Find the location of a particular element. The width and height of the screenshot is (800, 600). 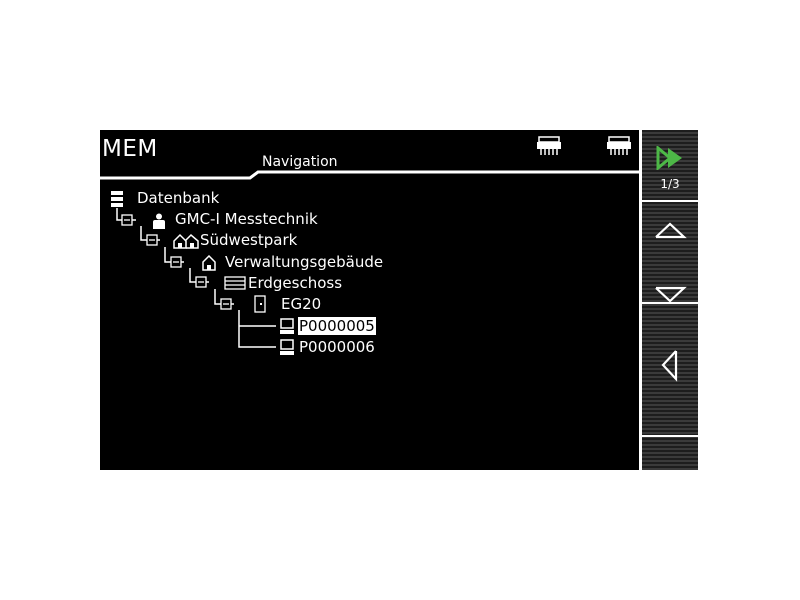

customer-icon is located at coordinates (159, 221).